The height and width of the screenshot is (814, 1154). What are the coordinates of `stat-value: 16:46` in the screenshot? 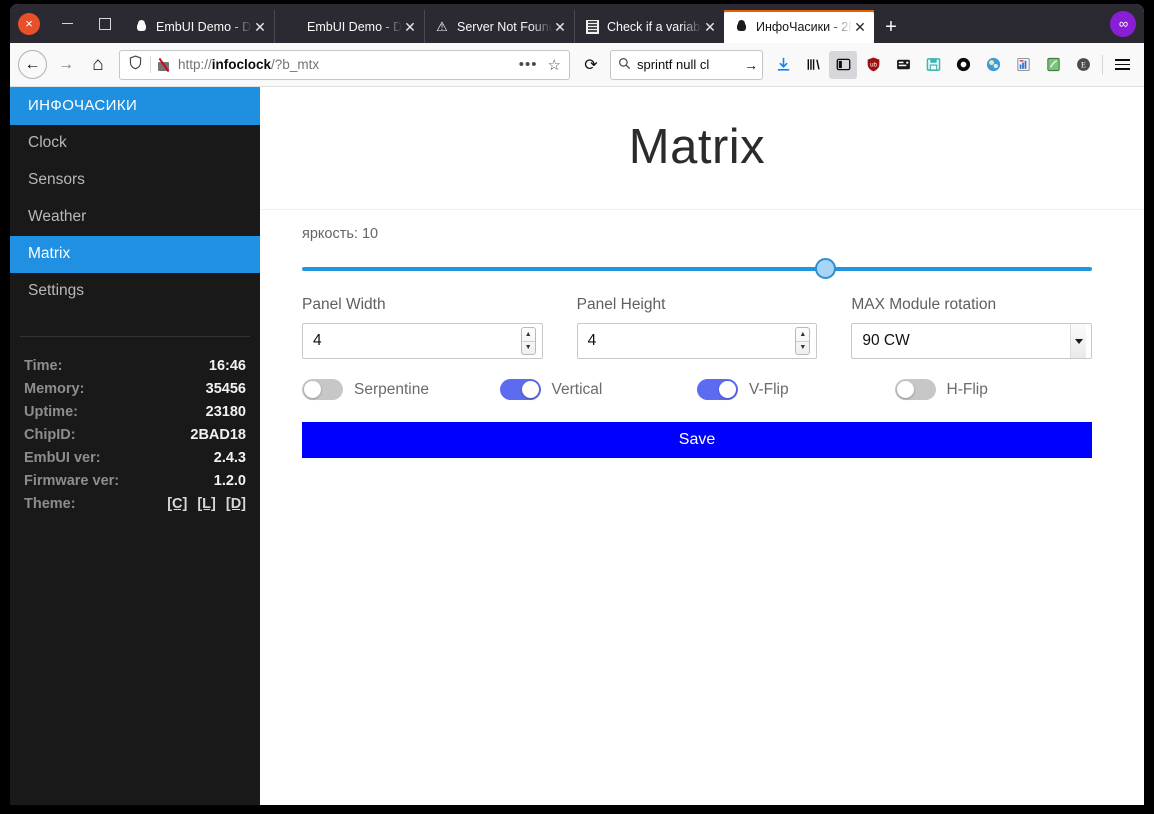 It's located at (227, 366).